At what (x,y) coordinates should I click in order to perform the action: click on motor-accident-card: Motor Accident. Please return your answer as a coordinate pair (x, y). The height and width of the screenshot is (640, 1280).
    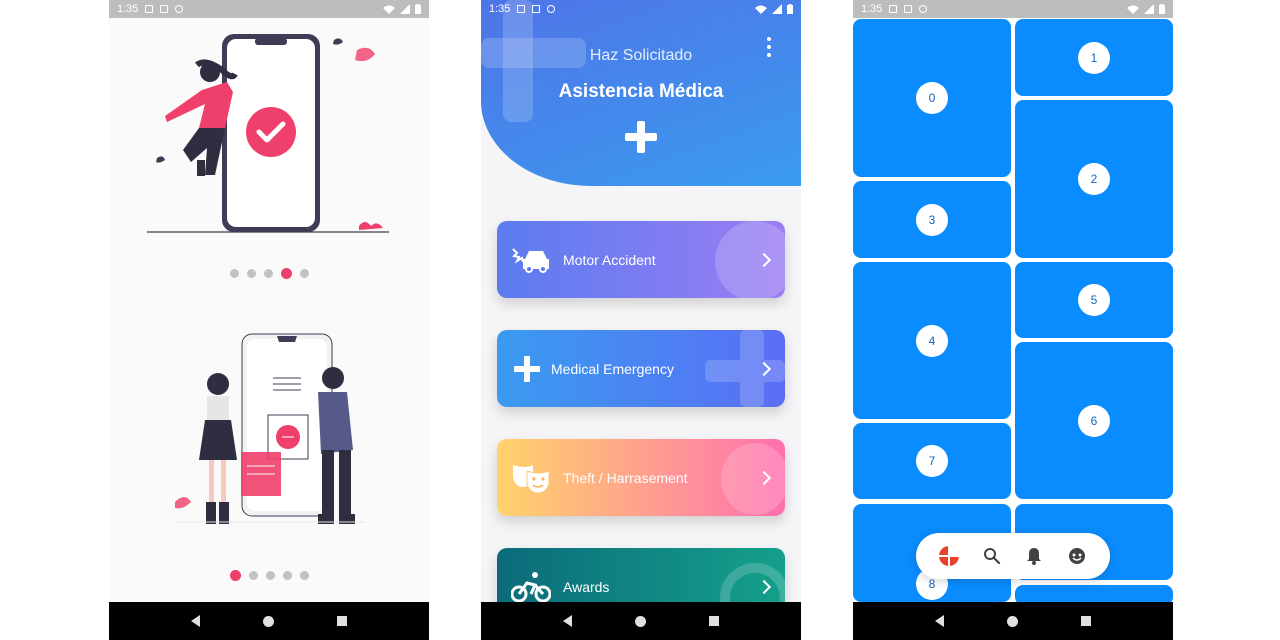
    Looking at the image, I should click on (641, 259).